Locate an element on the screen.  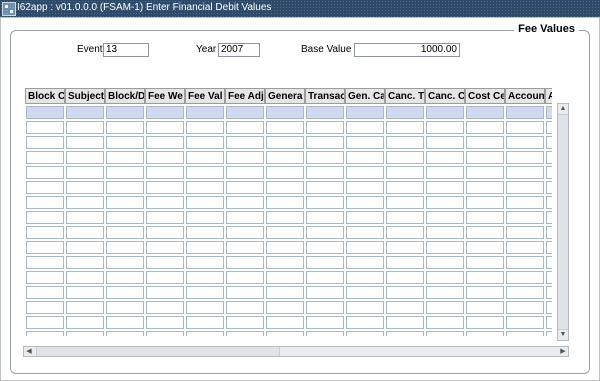
column-header: Block C is located at coordinates (45, 96).